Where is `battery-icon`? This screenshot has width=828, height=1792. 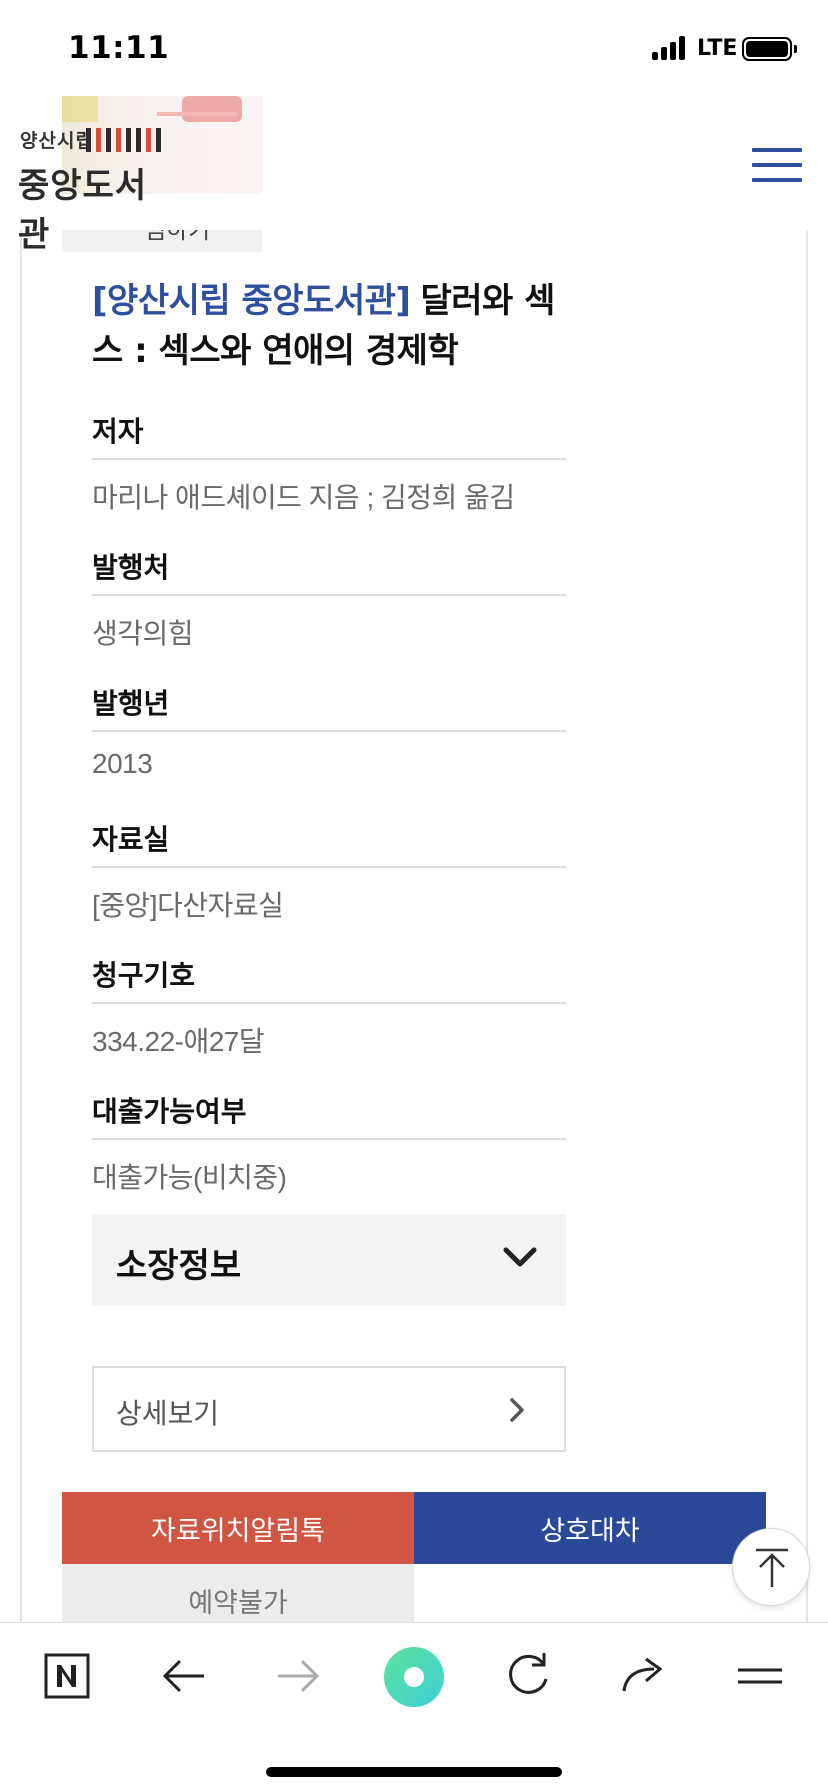
battery-icon is located at coordinates (767, 49).